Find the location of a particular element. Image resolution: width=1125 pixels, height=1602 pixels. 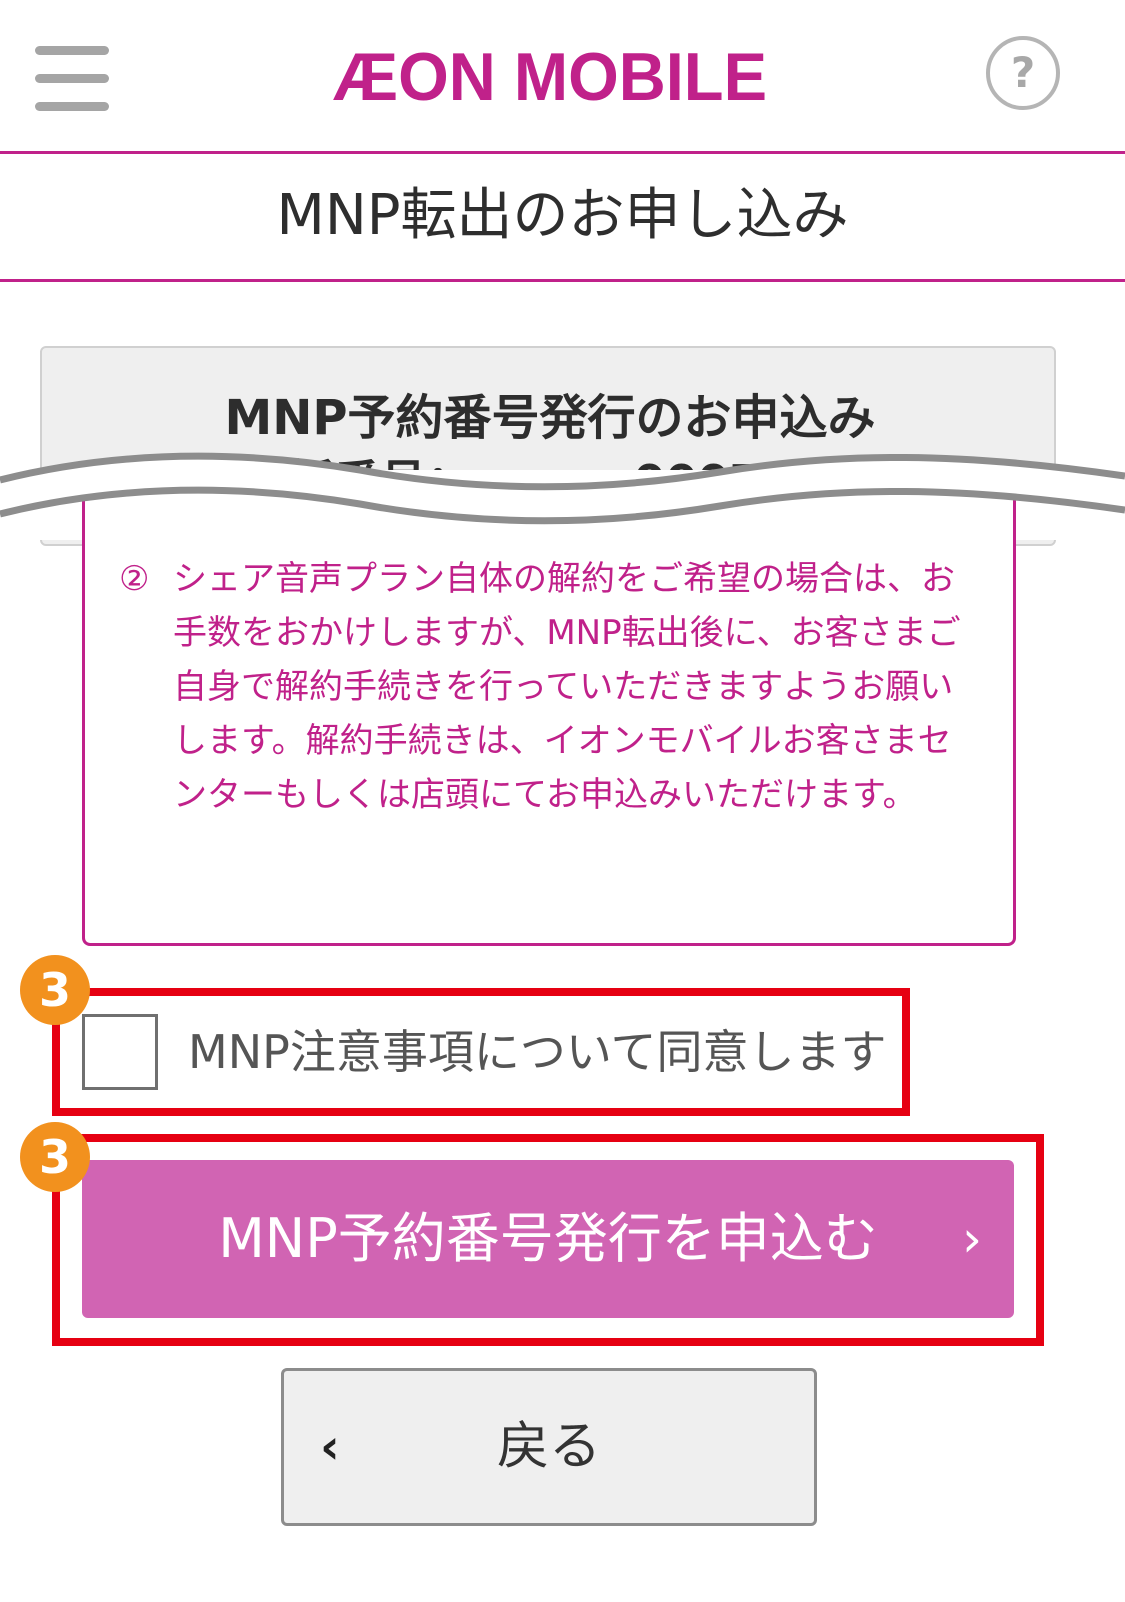

help-symbol: ? is located at coordinates (1023, 72).